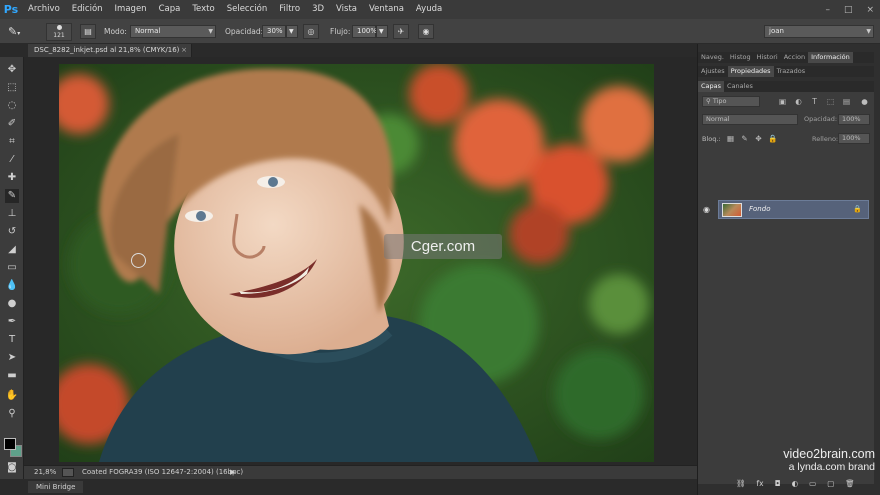 The width and height of the screenshot is (880, 495). Describe the element at coordinates (767, 57) in the screenshot. I see `tab-historia: Histori` at that location.